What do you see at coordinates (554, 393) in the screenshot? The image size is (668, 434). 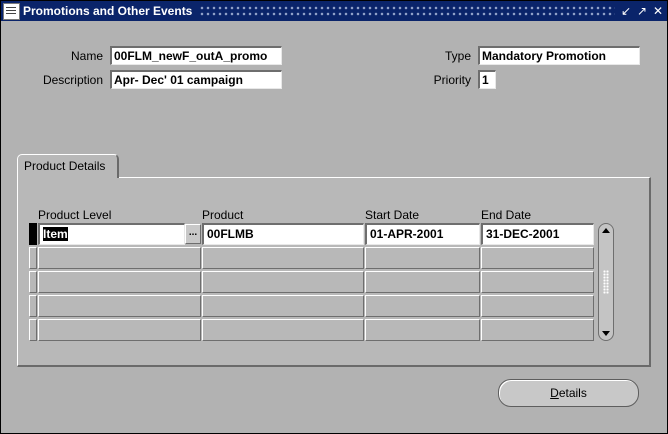 I see `details-mnemonic: D` at bounding box center [554, 393].